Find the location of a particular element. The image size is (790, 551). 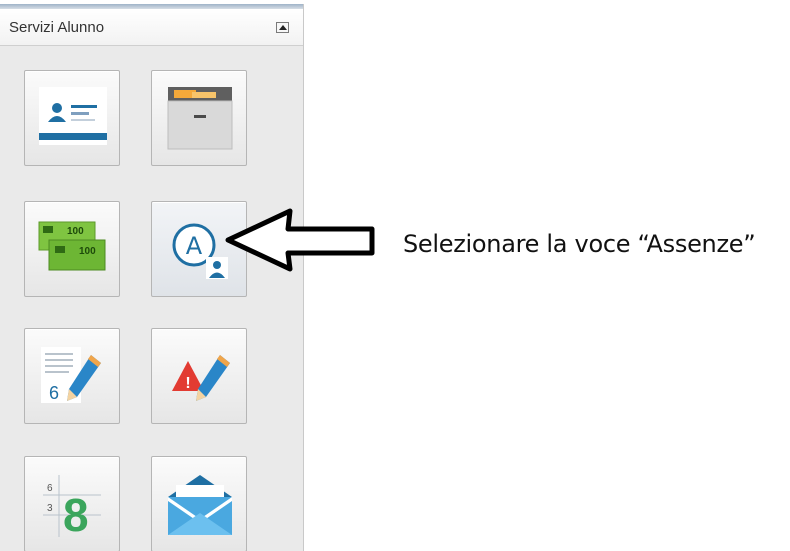

disciplinary-note-icon: ! is located at coordinates (201, 378).